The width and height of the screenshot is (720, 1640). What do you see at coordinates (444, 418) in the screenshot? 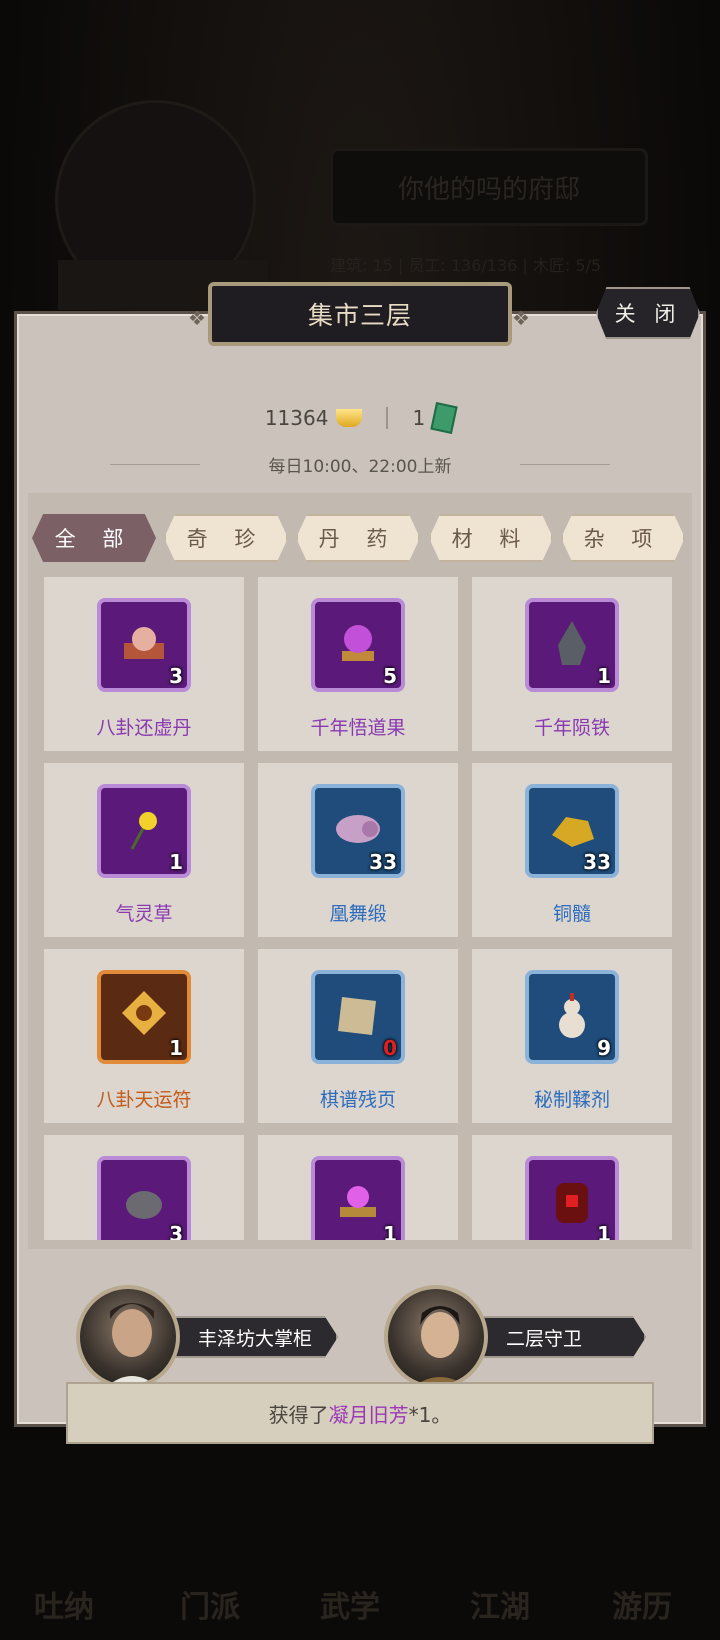
I see `jade-token-icon` at bounding box center [444, 418].